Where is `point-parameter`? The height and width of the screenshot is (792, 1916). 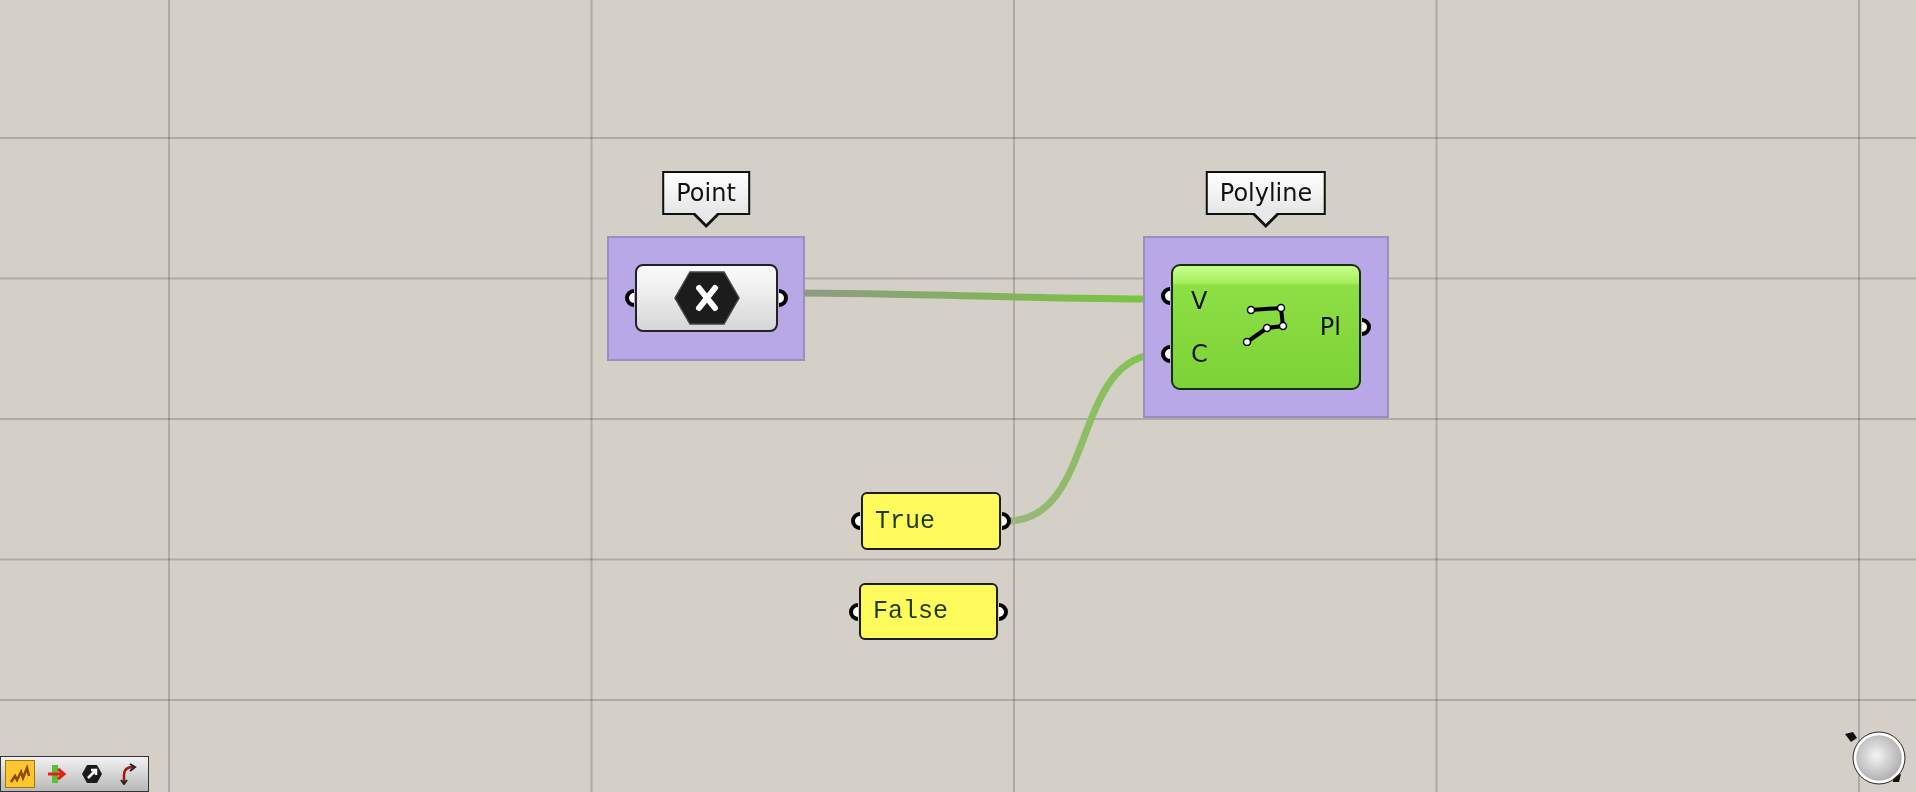 point-parameter is located at coordinates (706, 298).